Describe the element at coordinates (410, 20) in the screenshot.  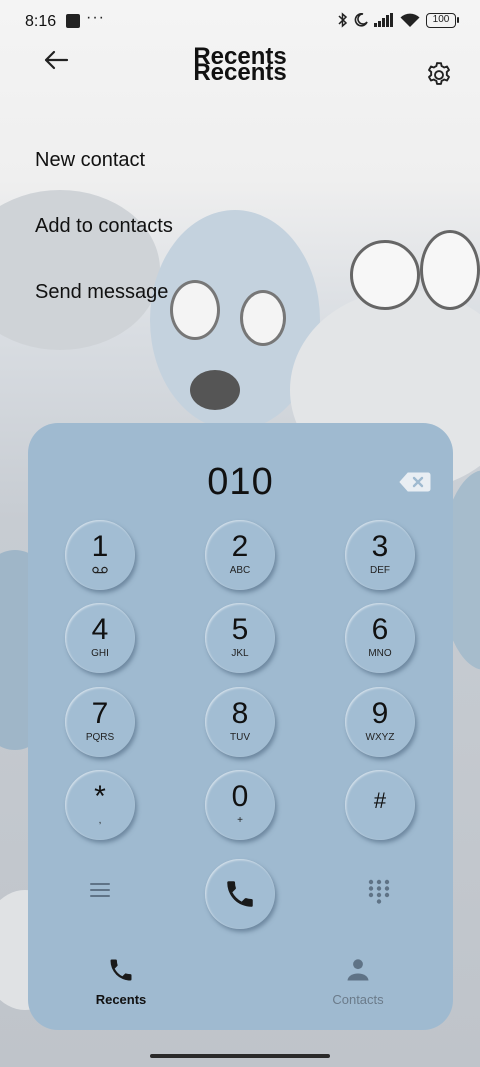
I see `wifi-icon` at that location.